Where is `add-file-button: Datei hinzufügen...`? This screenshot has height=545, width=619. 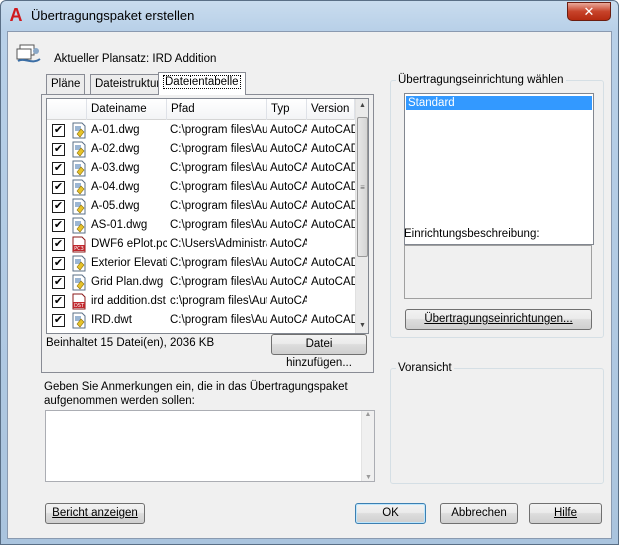 add-file-button: Datei hinzufügen... is located at coordinates (319, 351).